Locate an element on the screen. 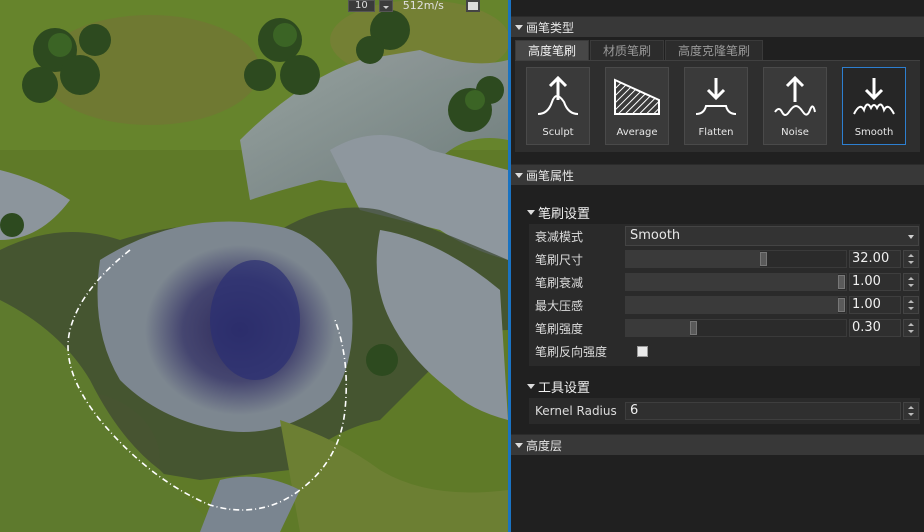 The image size is (924, 532). max-pressure-field: 1.00 is located at coordinates (875, 305).